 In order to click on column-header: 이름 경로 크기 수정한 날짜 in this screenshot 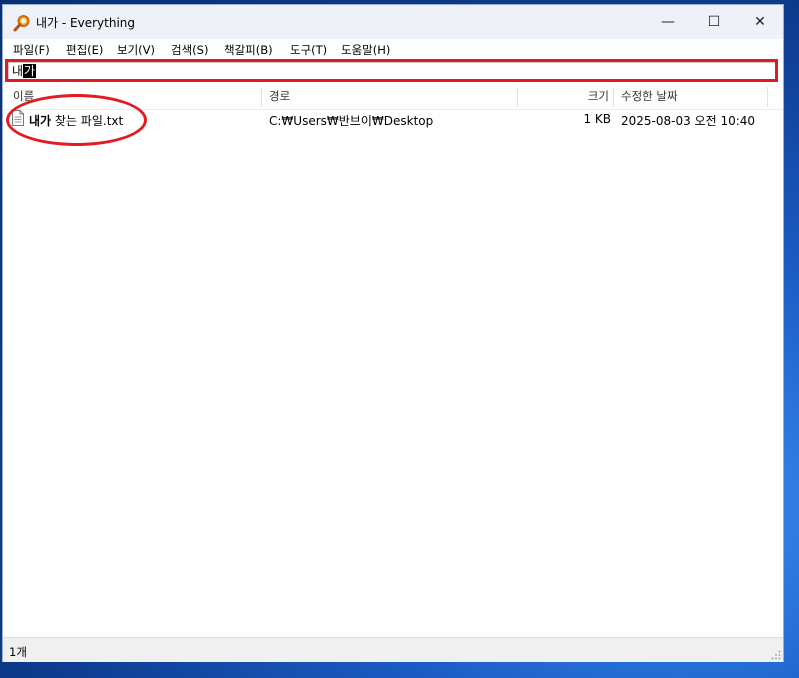, I will do `click(393, 97)`.